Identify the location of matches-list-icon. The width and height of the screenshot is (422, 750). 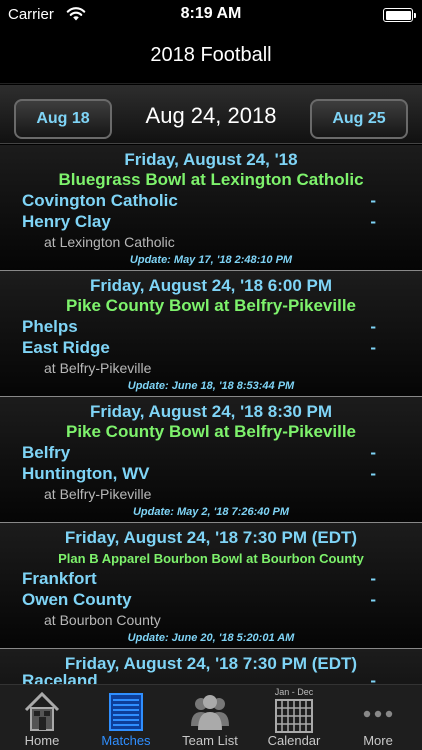
(126, 710).